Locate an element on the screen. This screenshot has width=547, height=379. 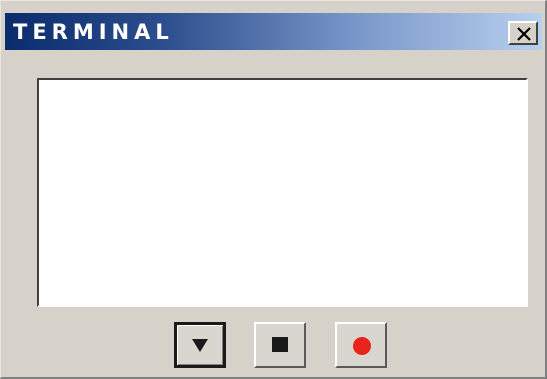
window-title: TERMINAL is located at coordinates (93, 32).